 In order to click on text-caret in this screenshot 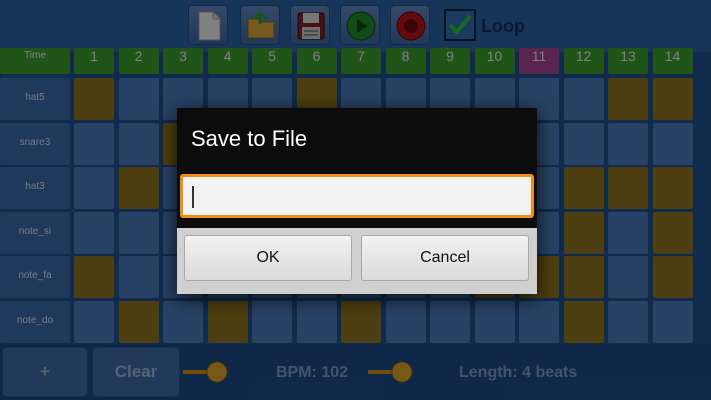, I will do `click(193, 197)`.